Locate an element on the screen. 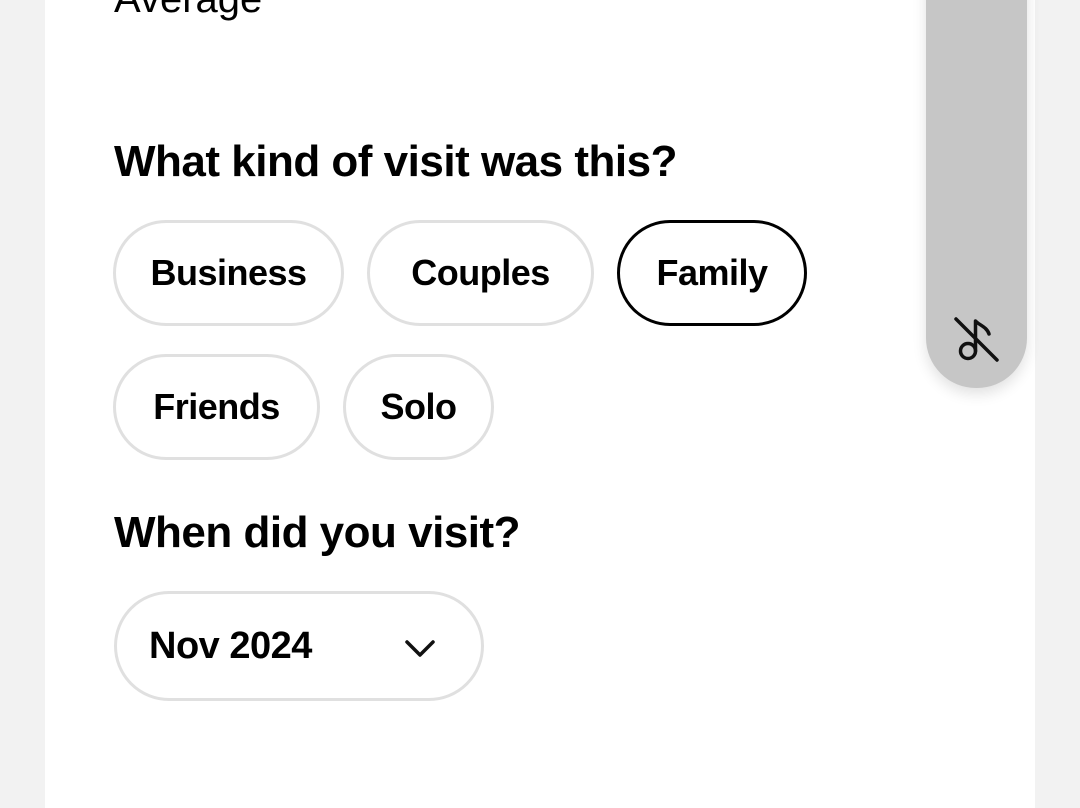 The height and width of the screenshot is (808, 1080). visit-type-option-business: Business is located at coordinates (228, 273).